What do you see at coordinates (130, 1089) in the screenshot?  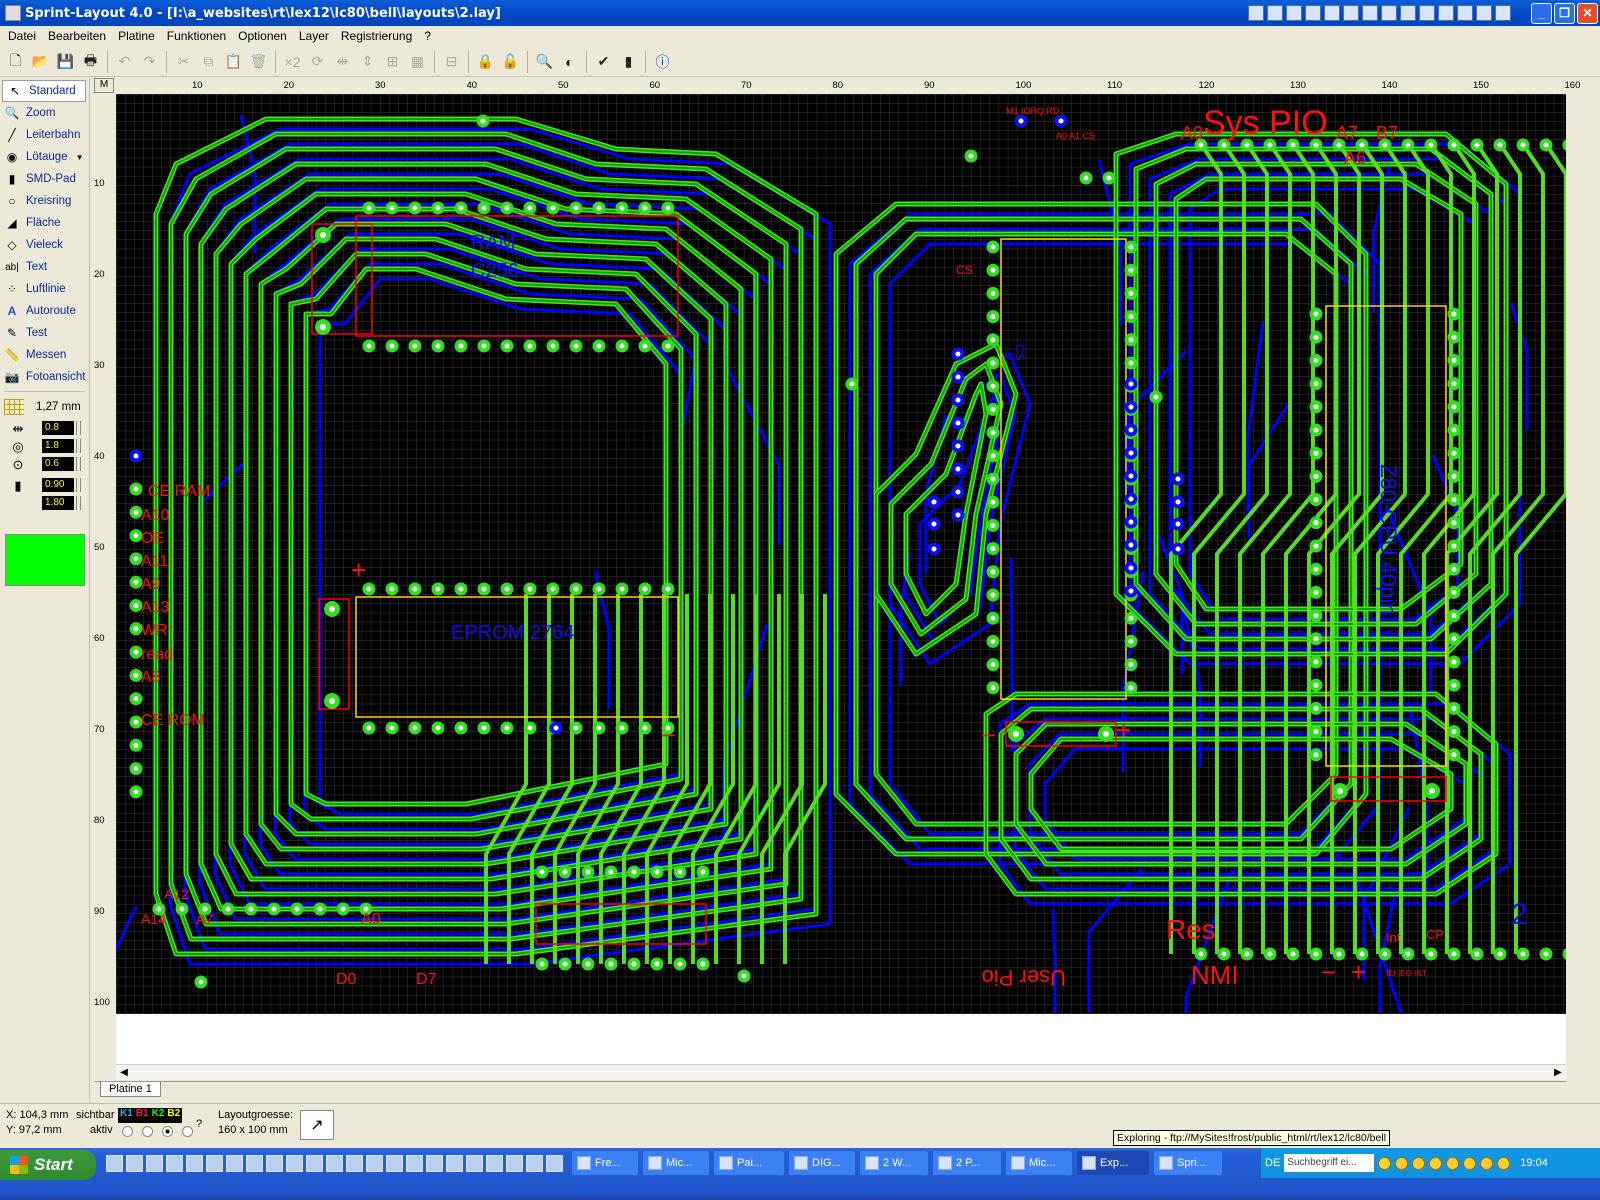 I see `tab-platine-1: Platine 1` at bounding box center [130, 1089].